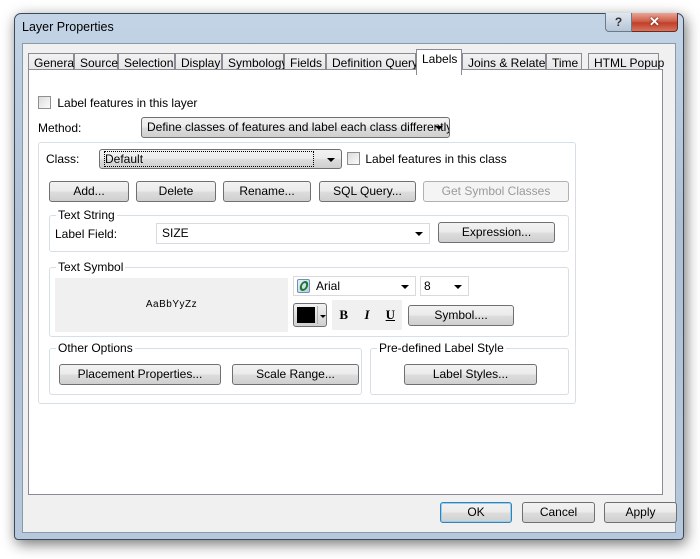 The width and height of the screenshot is (700, 559). I want to click on font-glyph-ring, so click(304, 286).